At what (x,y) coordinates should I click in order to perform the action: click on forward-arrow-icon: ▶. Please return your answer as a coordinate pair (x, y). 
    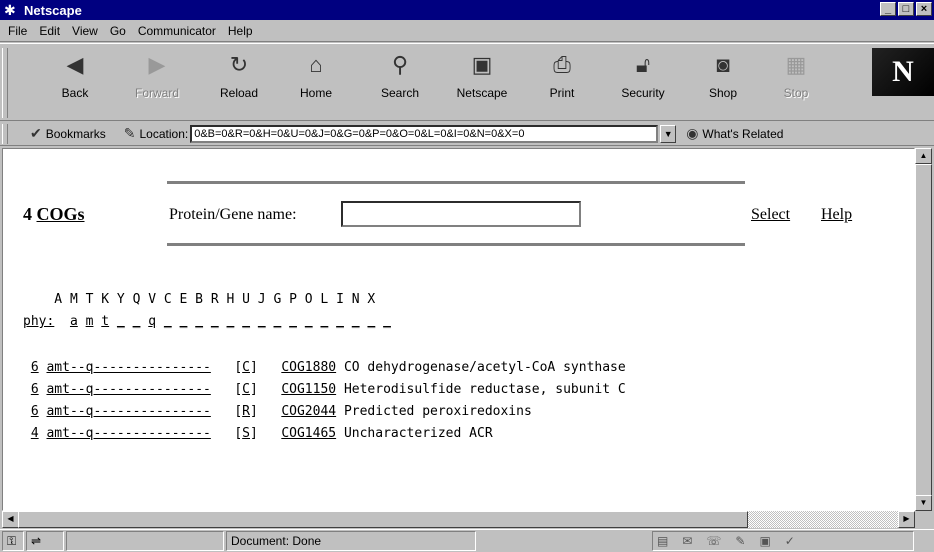
    Looking at the image, I should click on (157, 64).